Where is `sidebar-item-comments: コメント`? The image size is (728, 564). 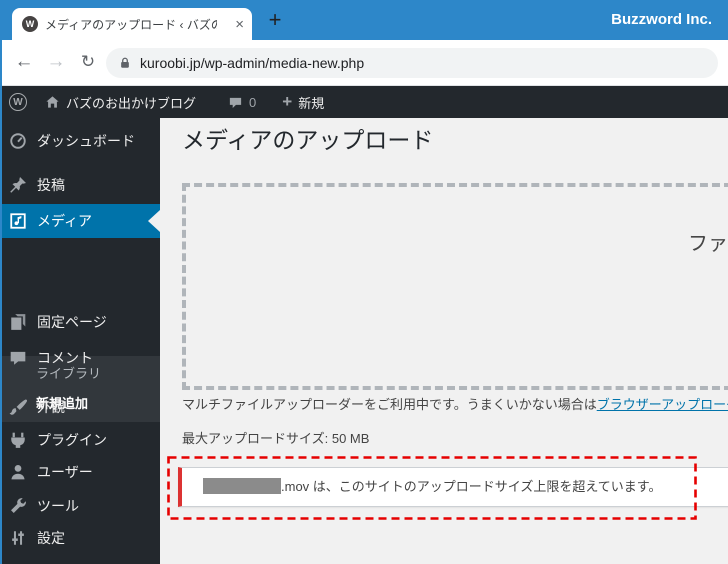 sidebar-item-comments: コメント is located at coordinates (80, 358).